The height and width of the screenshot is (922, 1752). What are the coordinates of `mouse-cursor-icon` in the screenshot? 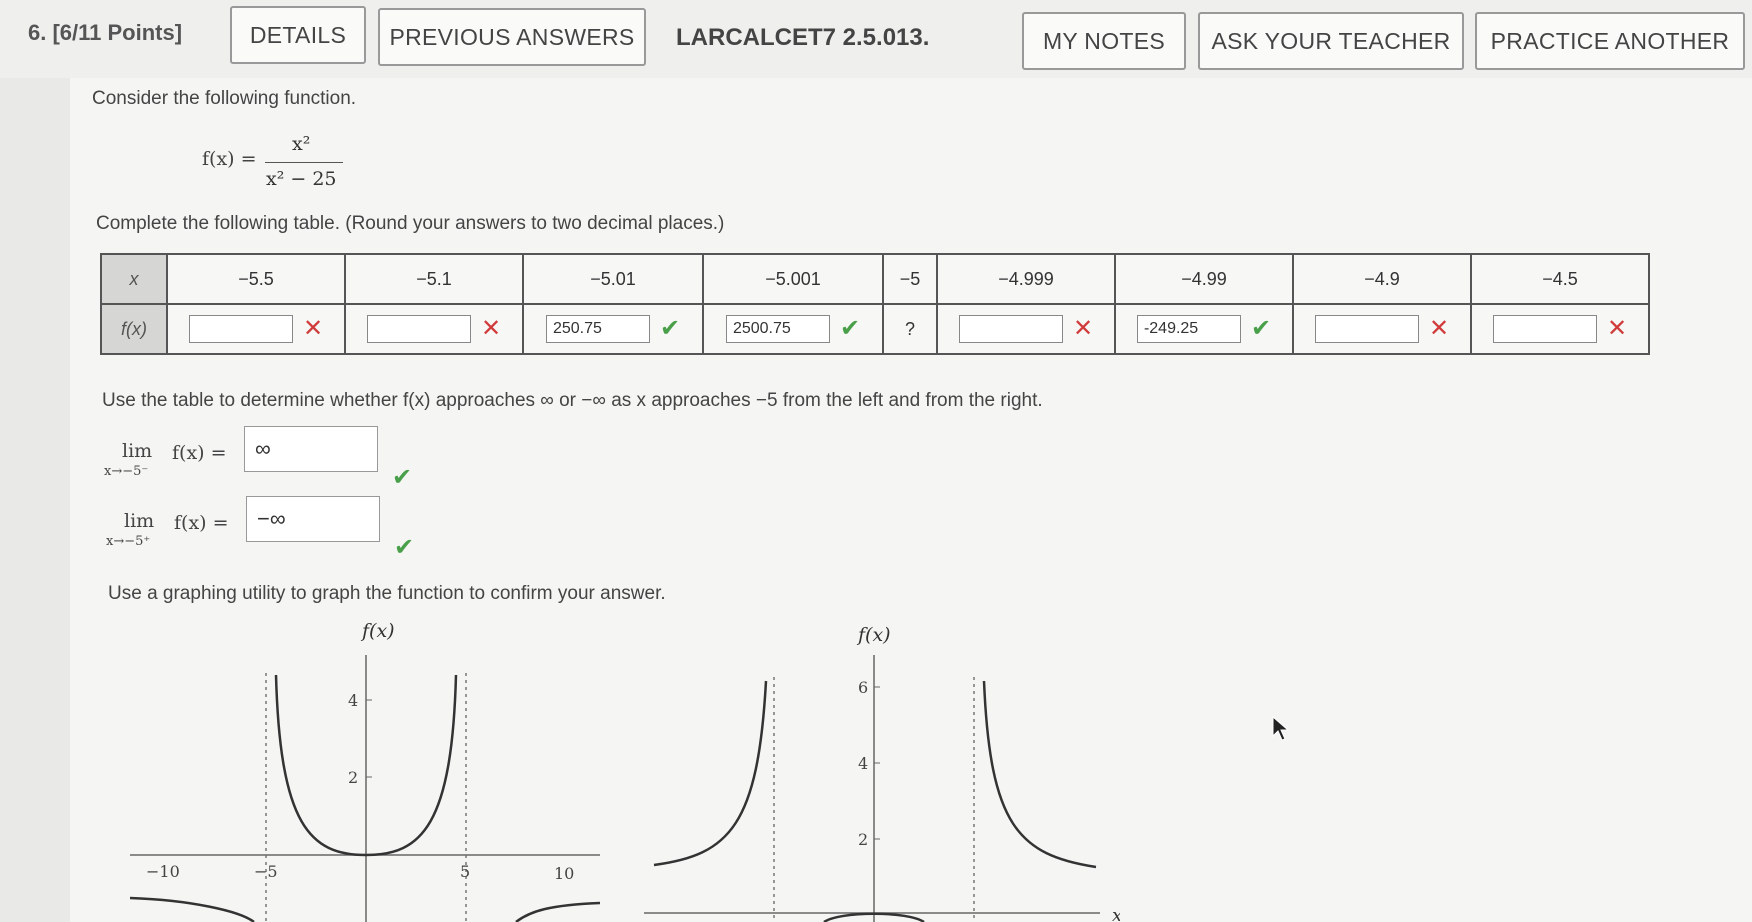 It's located at (1281, 728).